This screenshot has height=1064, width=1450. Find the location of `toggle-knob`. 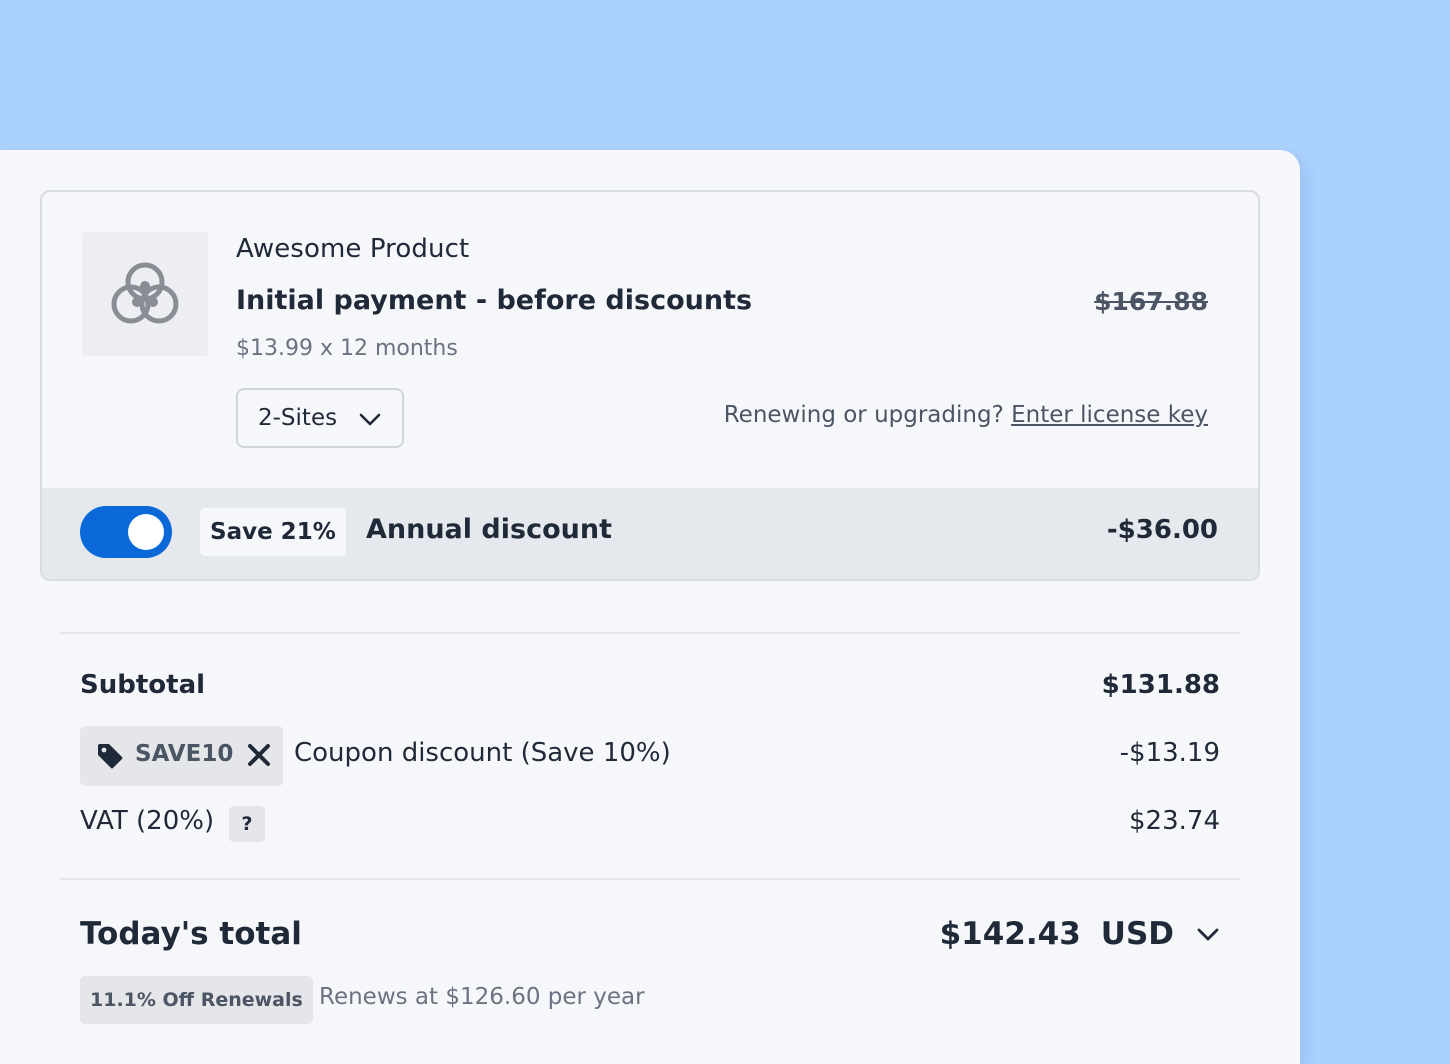

toggle-knob is located at coordinates (146, 532).